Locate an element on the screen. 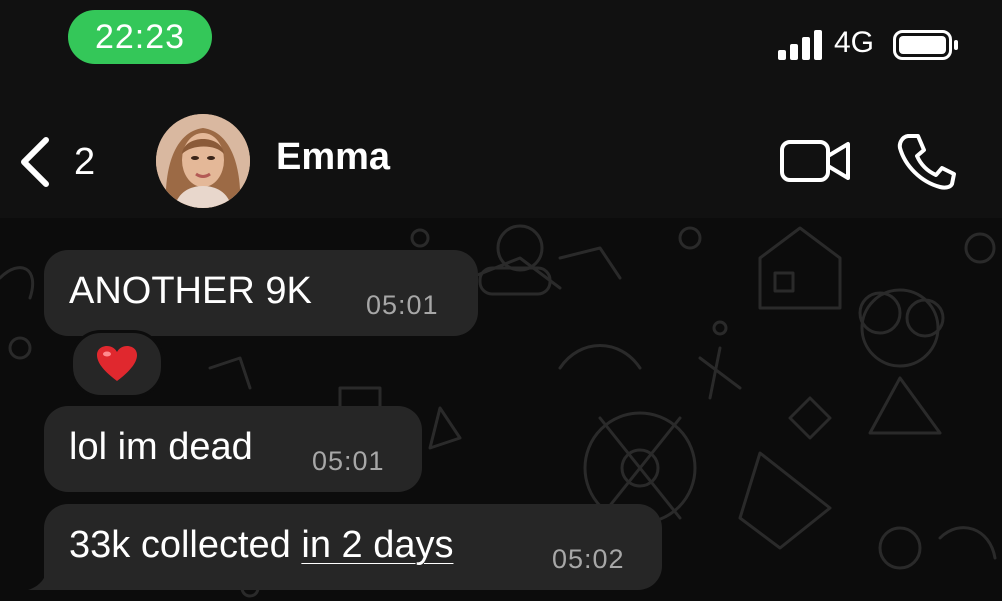 The image size is (1002, 601). message-bubble: ANOTHER 9K 05:01 is located at coordinates (261, 293).